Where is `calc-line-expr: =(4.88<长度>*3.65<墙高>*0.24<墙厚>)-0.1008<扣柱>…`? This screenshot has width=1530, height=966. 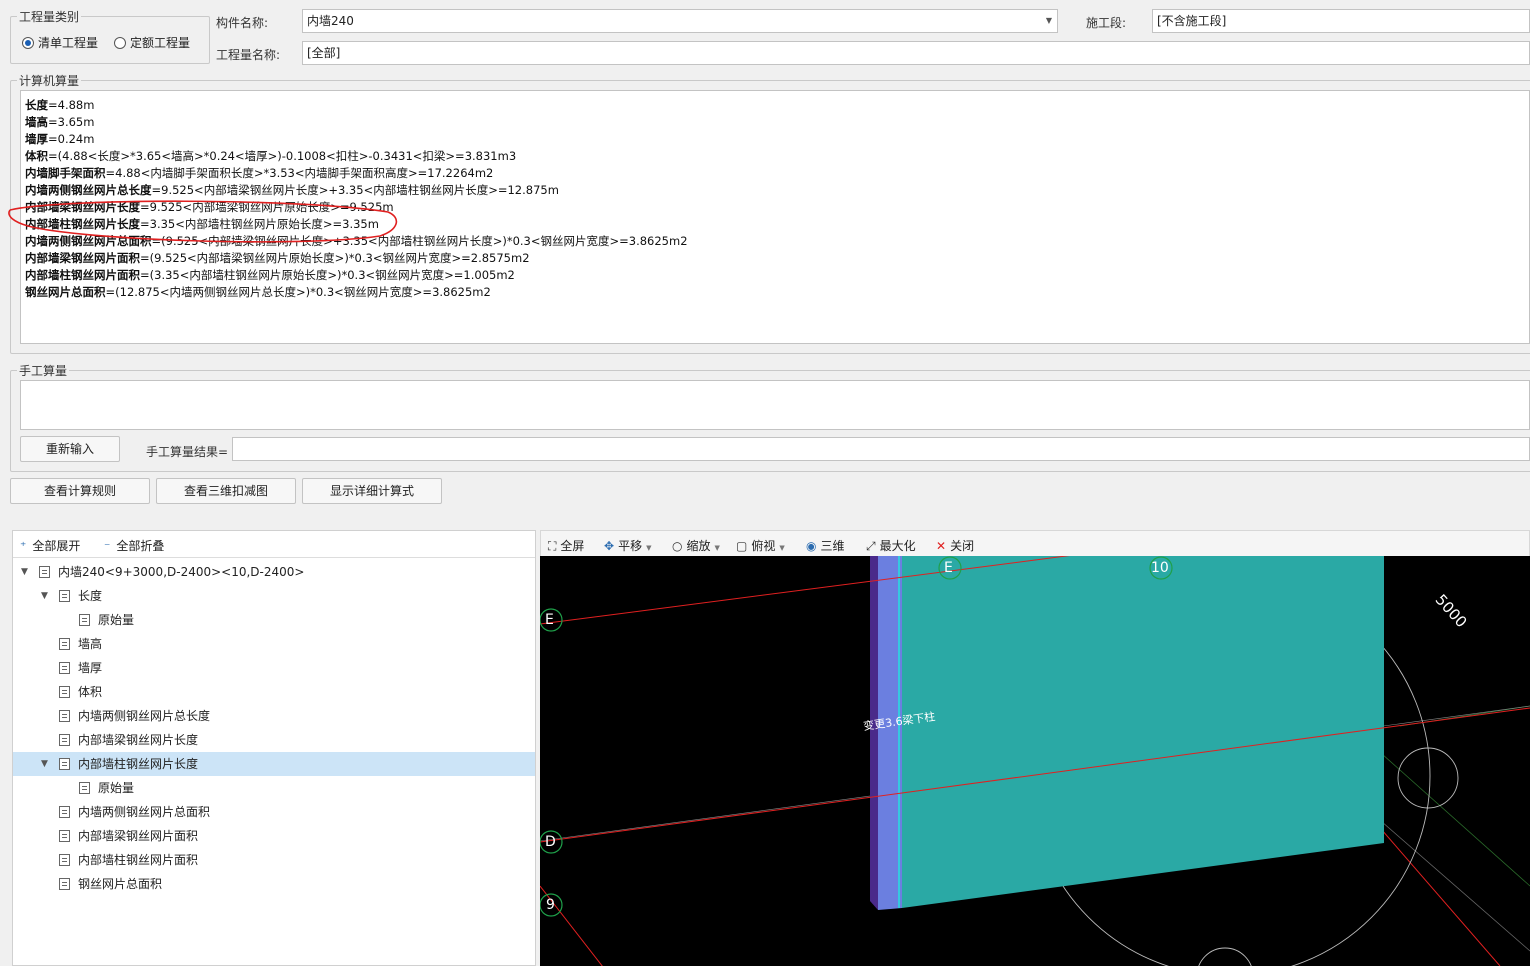
calc-line-expr: =(4.88<长度>*3.65<墙高>*0.24<墙厚>)-0.1008<扣柱>… is located at coordinates (282, 156).